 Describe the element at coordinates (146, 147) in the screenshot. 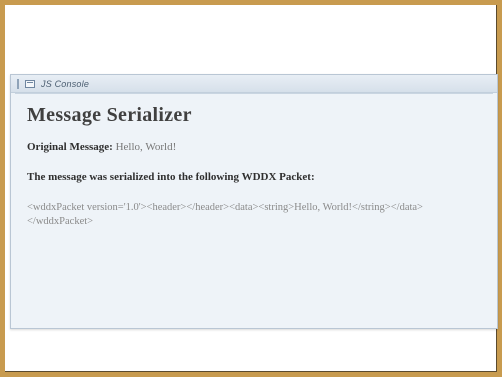

I see `original-message-value: Hello, World!` at that location.